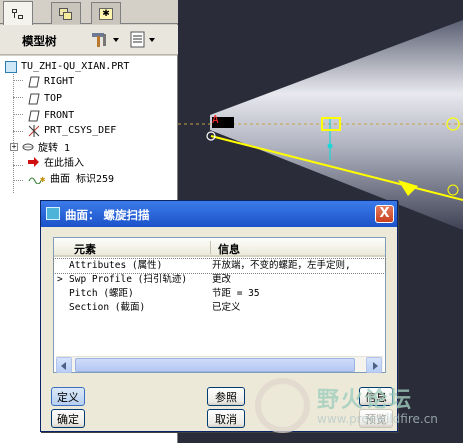  I want to click on tree-node-csys: PRT_CSYS_DEF, so click(72, 130).